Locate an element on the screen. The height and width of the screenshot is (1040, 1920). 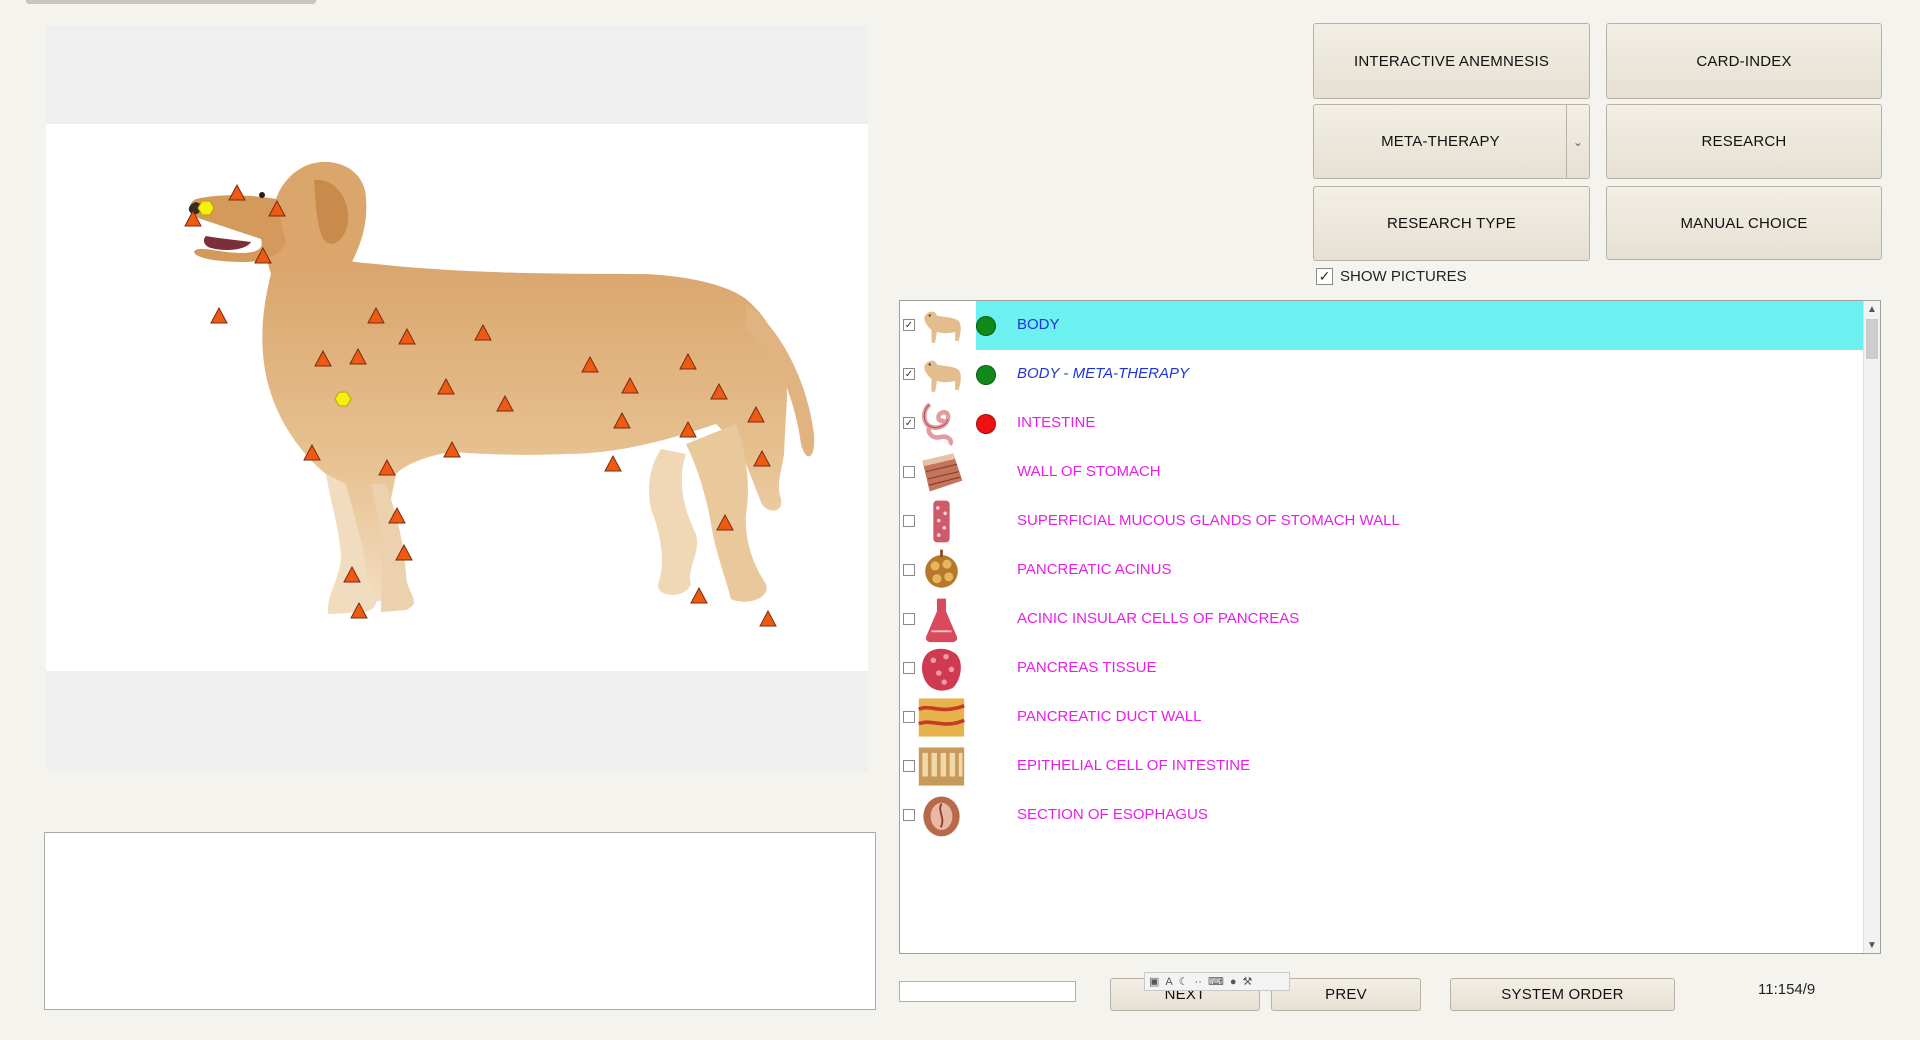
research-type-button: RESEARCH TYPE is located at coordinates (1451, 223).